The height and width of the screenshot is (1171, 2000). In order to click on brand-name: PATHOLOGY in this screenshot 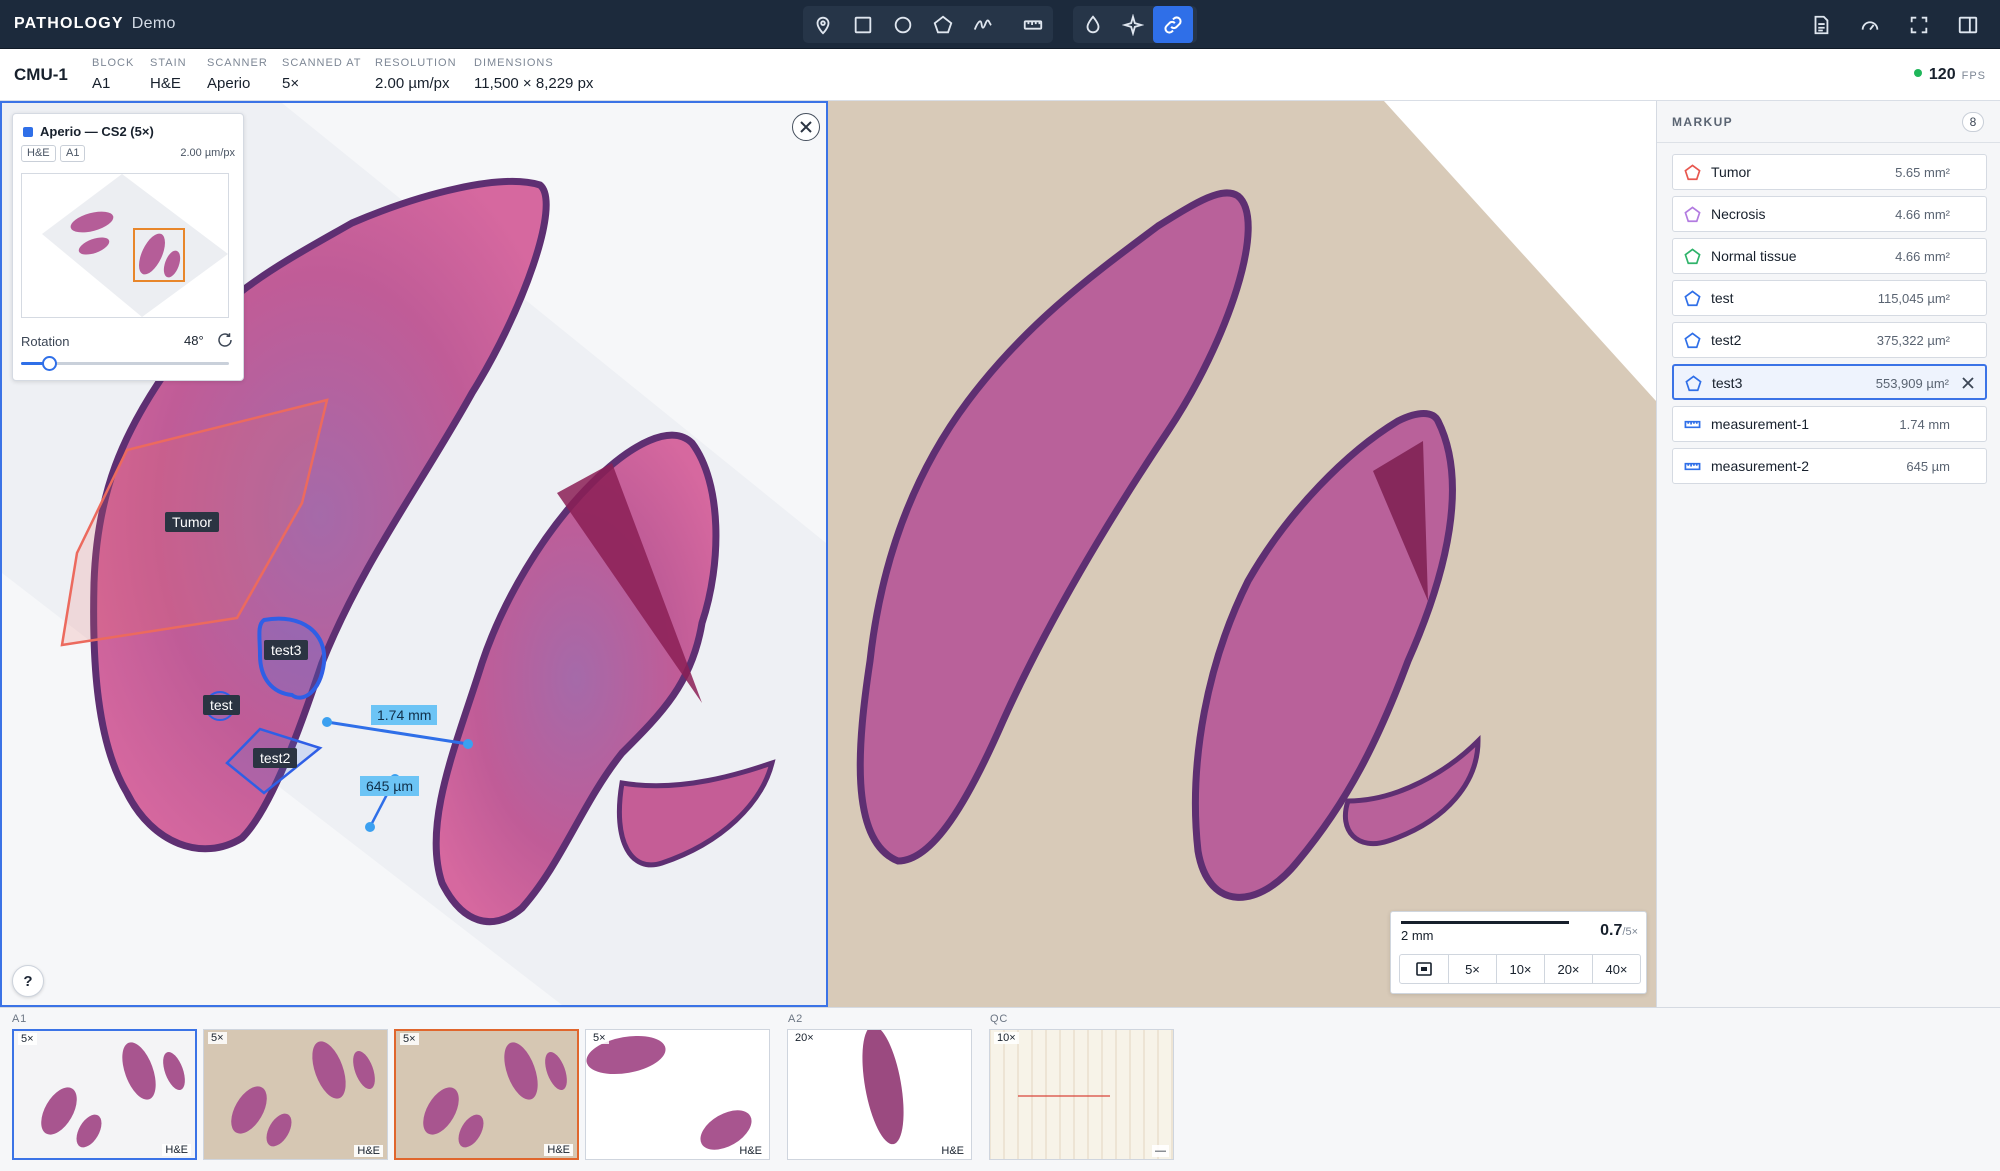, I will do `click(69, 23)`.